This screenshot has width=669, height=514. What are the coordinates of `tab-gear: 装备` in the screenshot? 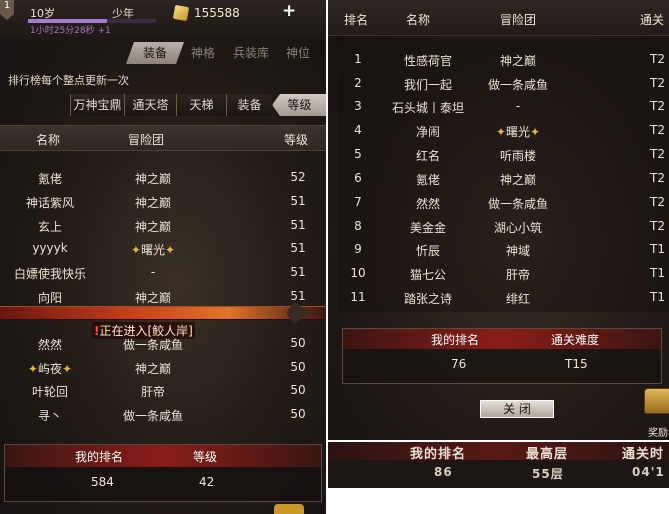 It's located at (249, 105).